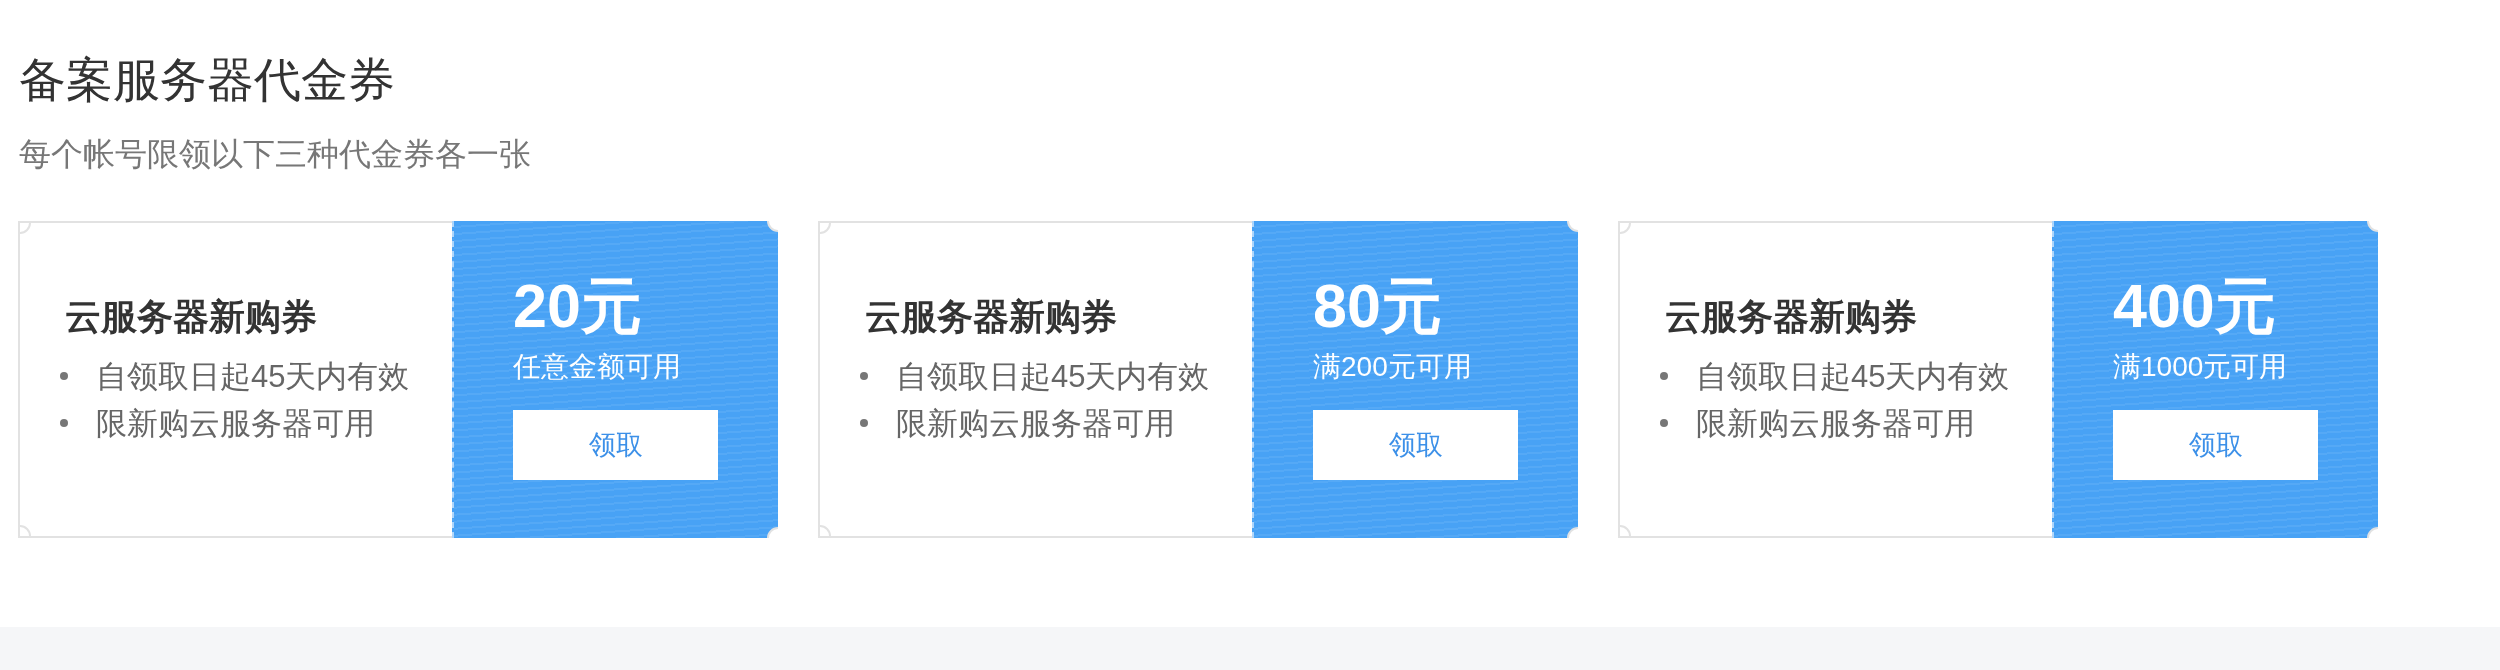 The height and width of the screenshot is (670, 2500). Describe the element at coordinates (2200, 366) in the screenshot. I see `coupon-condition: 满1000元可用` at that location.